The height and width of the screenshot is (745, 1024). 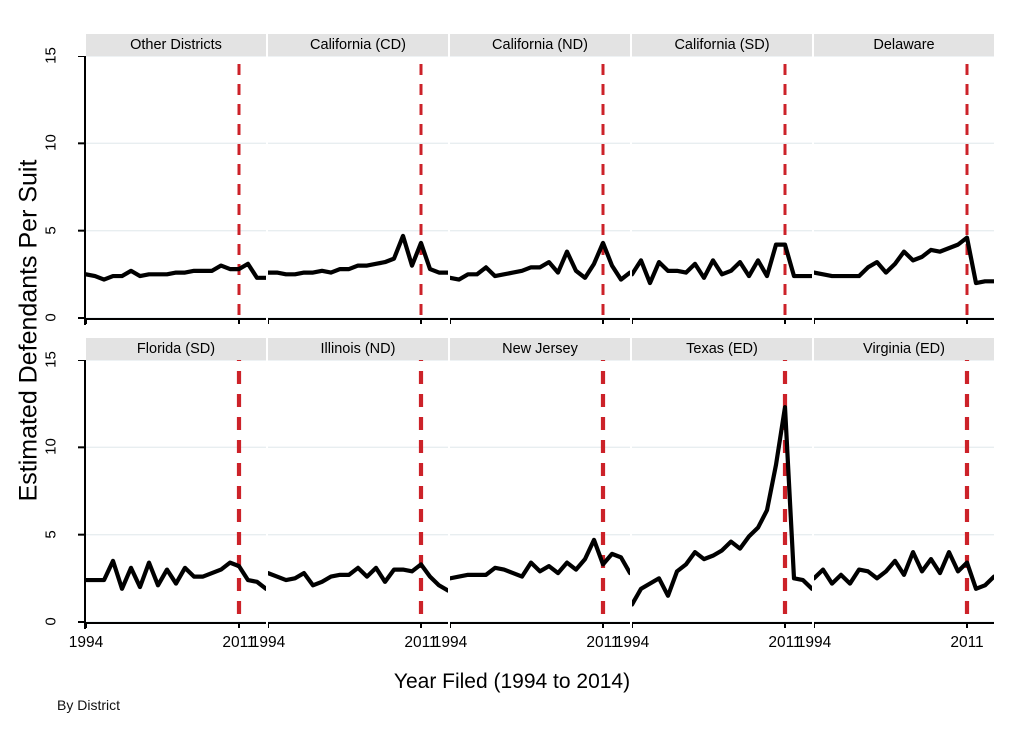 I want to click on panel-other-districts: Other Districts, so click(x=176, y=179).